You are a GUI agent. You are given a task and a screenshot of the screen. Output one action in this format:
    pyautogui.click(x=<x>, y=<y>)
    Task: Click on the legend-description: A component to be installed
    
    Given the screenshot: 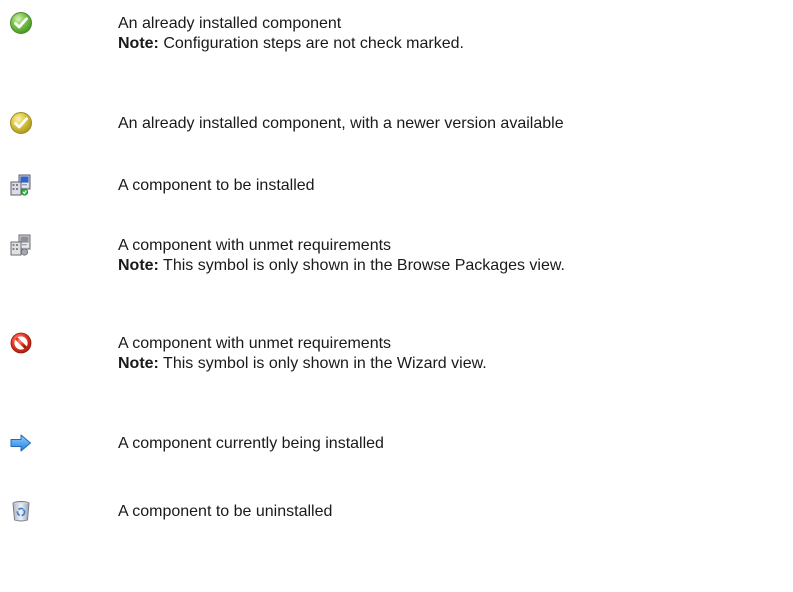 What is the action you would take?
    pyautogui.click(x=216, y=185)
    